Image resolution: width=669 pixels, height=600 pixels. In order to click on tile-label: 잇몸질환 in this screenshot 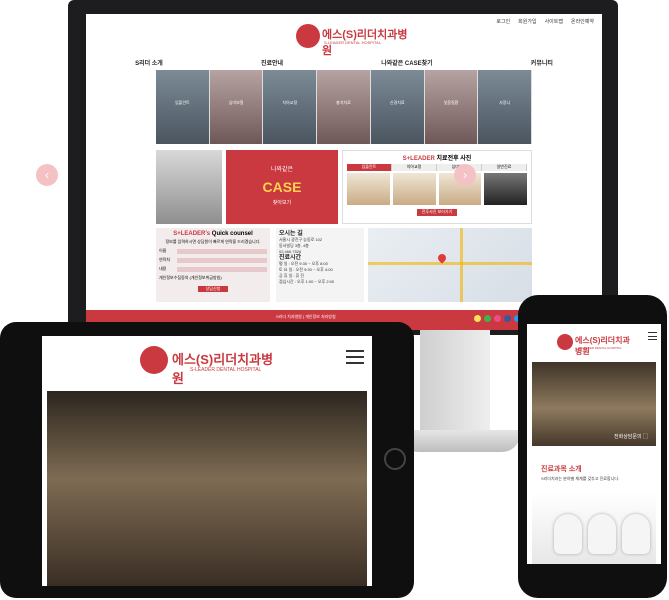, I will do `click(451, 102)`.